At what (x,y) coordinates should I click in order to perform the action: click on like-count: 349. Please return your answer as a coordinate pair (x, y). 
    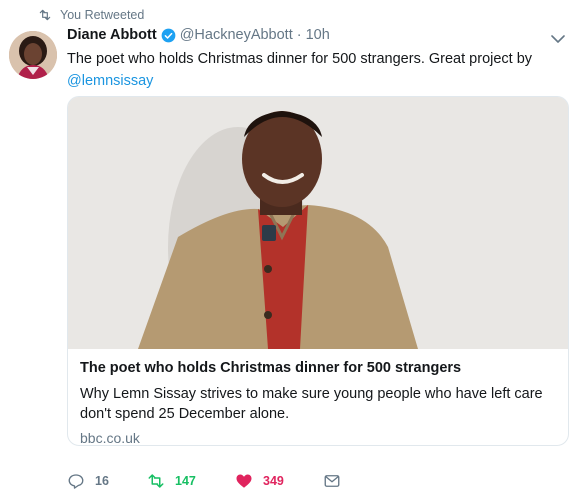
    Looking at the image, I should click on (273, 481).